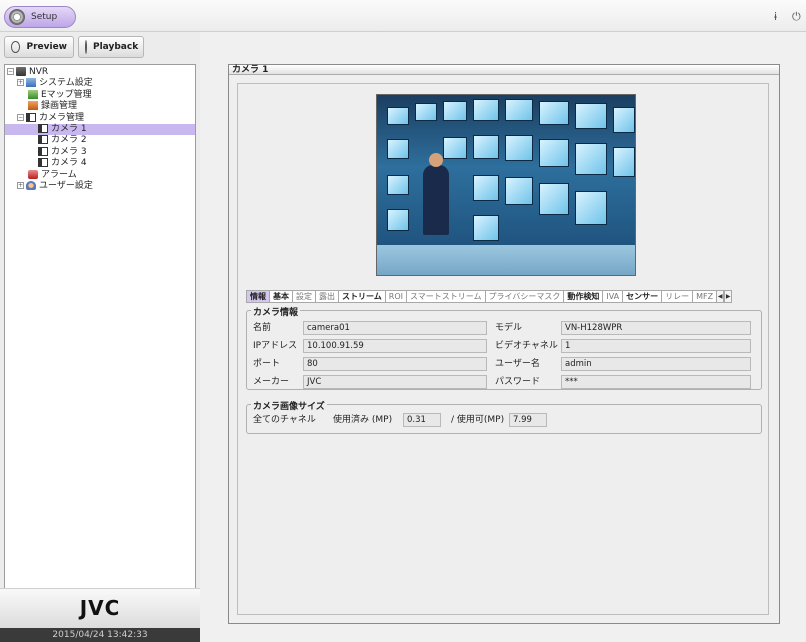  I want to click on tab-privacy-mask: プライバシーマスク, so click(524, 296).